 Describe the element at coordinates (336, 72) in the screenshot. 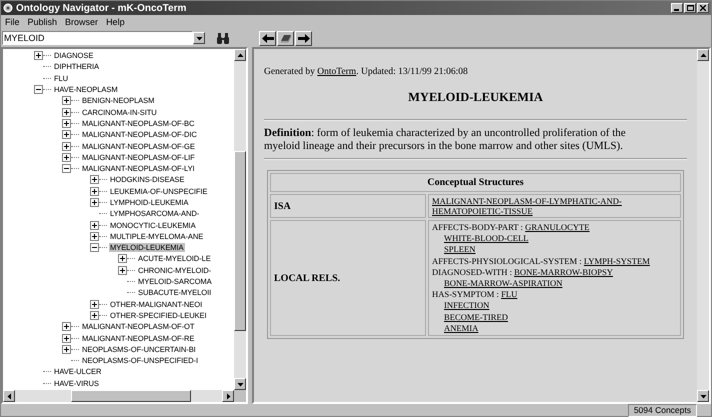

I see `ontoterm-link: OntoTerm` at that location.